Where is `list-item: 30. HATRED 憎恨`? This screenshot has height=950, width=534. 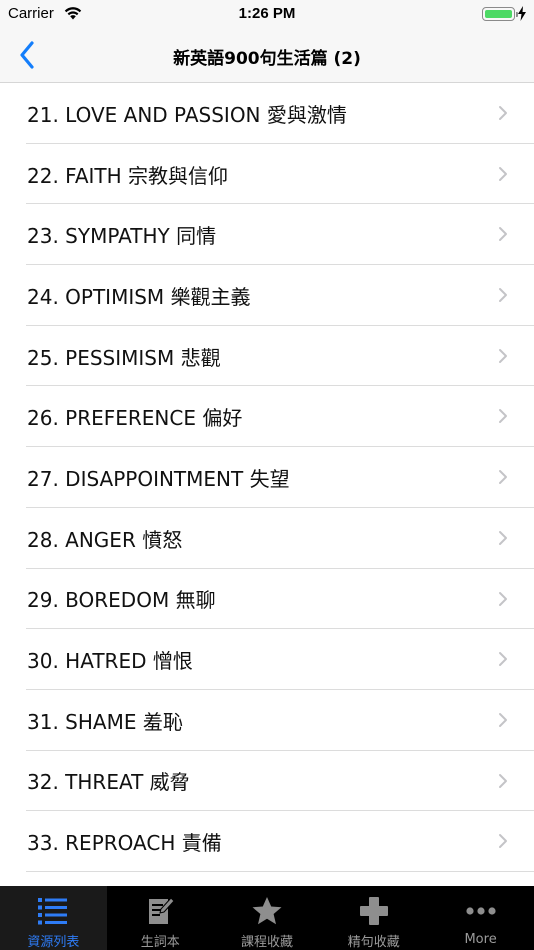 list-item: 30. HATRED 憎恨 is located at coordinates (267, 659).